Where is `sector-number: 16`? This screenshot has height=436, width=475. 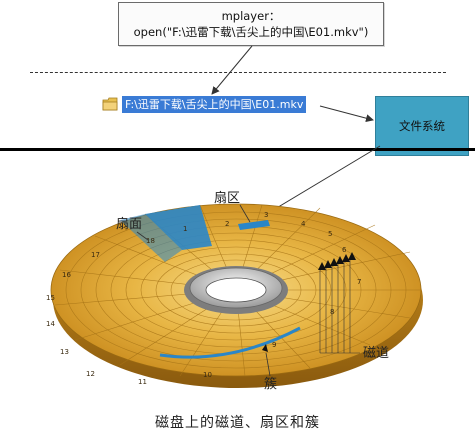 sector-number: 16 is located at coordinates (66, 275).